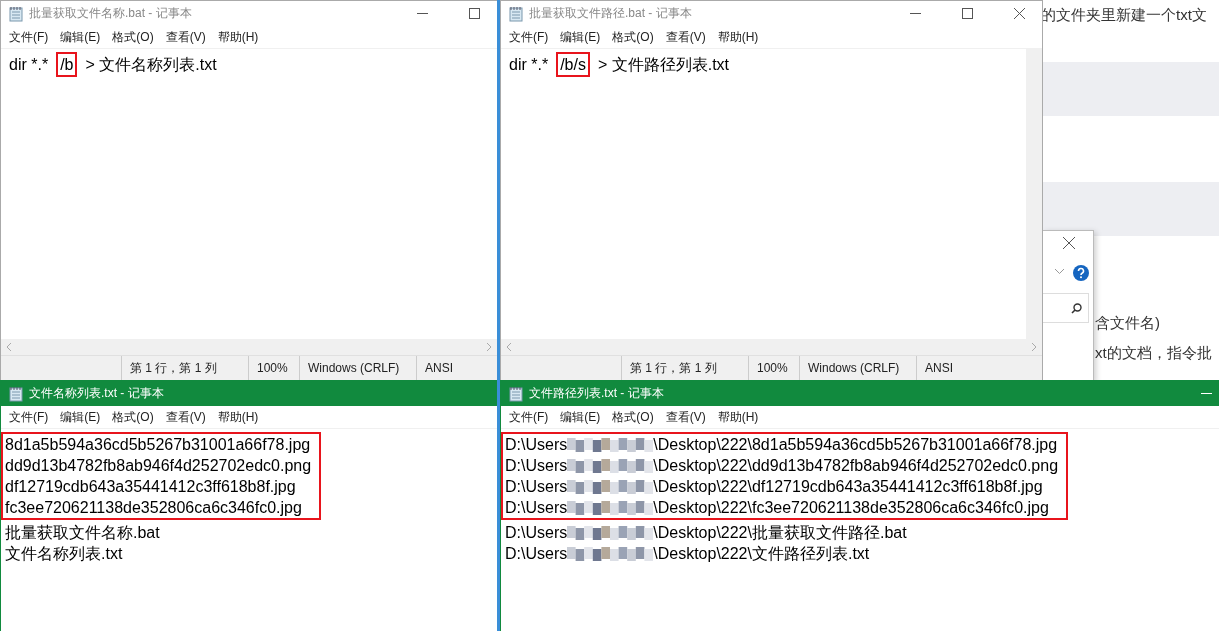 The height and width of the screenshot is (631, 1219). What do you see at coordinates (1127, 323) in the screenshot?
I see `page-text: 含文件名)` at bounding box center [1127, 323].